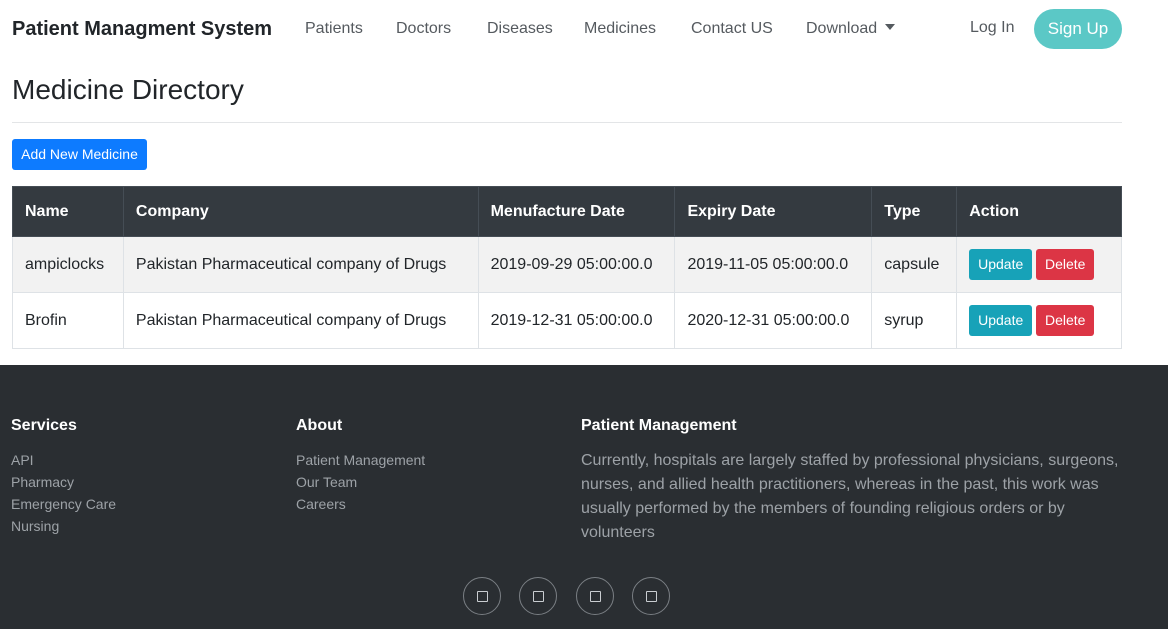 The width and height of the screenshot is (1168, 629). I want to click on nav-item-download: Download, so click(851, 29).